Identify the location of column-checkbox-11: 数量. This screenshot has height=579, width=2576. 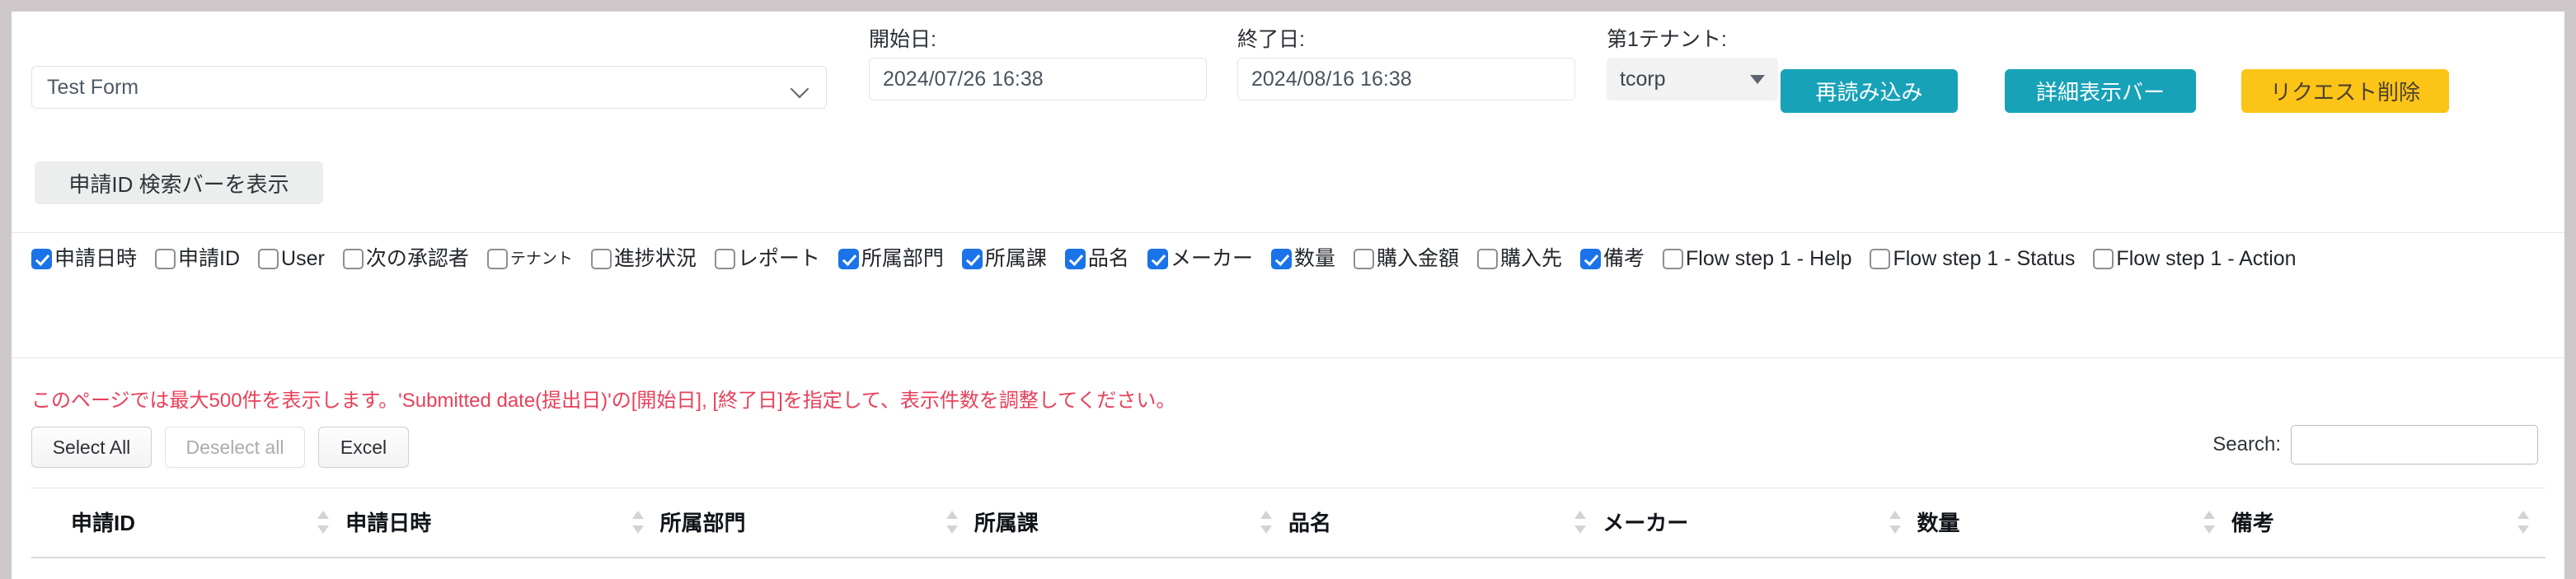
(1302, 259).